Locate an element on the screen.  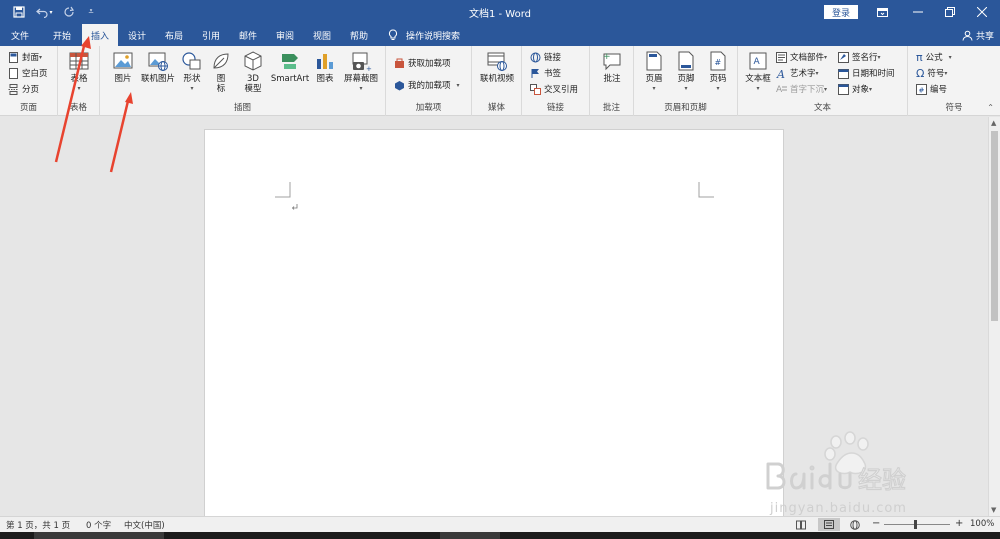
my-addins-button: 我的加载项 ▾ is located at coordinates (427, 85).